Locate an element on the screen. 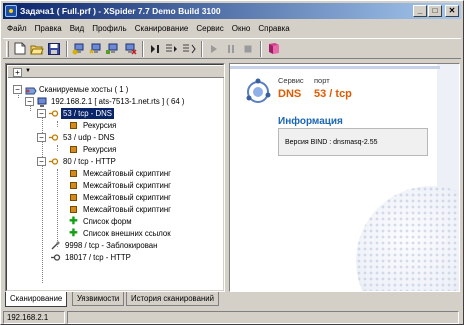  tree-item-service: 18017 / tcp - HTTP is located at coordinates (92, 257).